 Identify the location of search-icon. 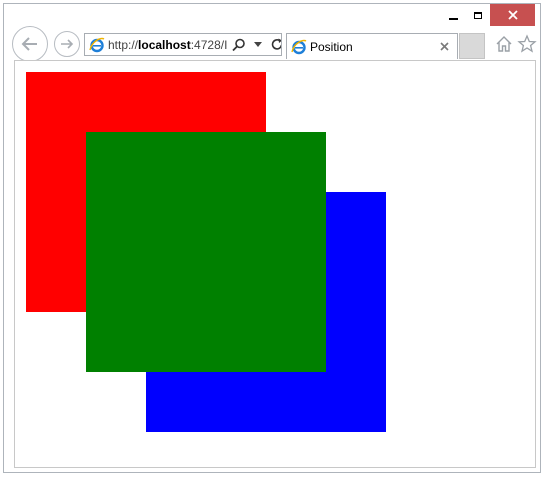
(238, 44).